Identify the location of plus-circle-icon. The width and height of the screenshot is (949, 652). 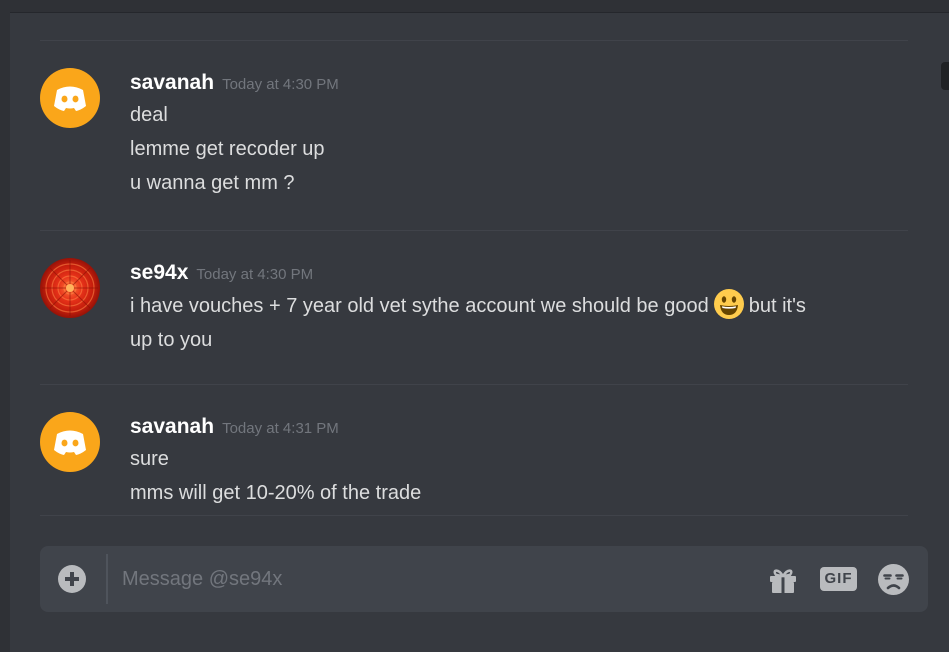
(72, 579).